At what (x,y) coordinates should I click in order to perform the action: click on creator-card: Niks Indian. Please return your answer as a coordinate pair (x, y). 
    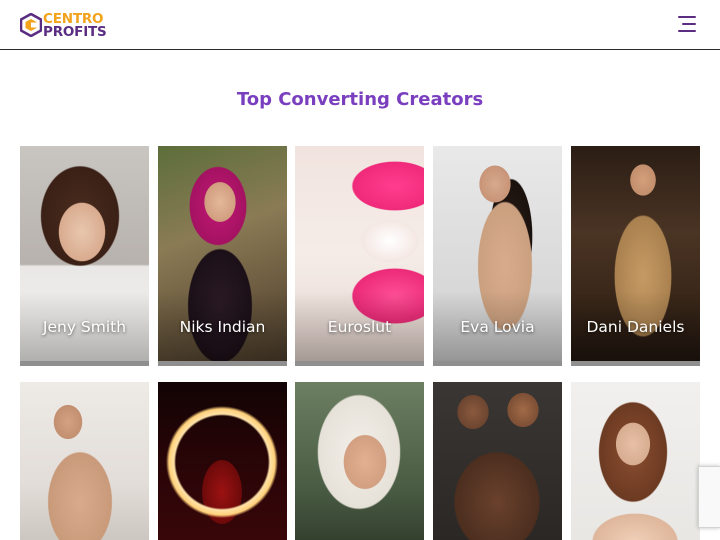
    Looking at the image, I should click on (222, 256).